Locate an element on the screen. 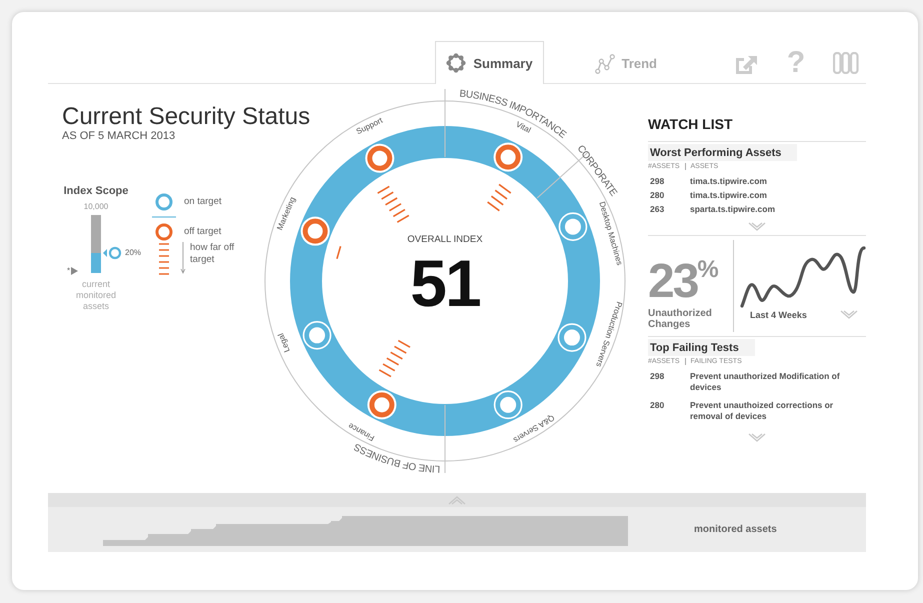  stat-label: Unauthorized Changes is located at coordinates (680, 319).